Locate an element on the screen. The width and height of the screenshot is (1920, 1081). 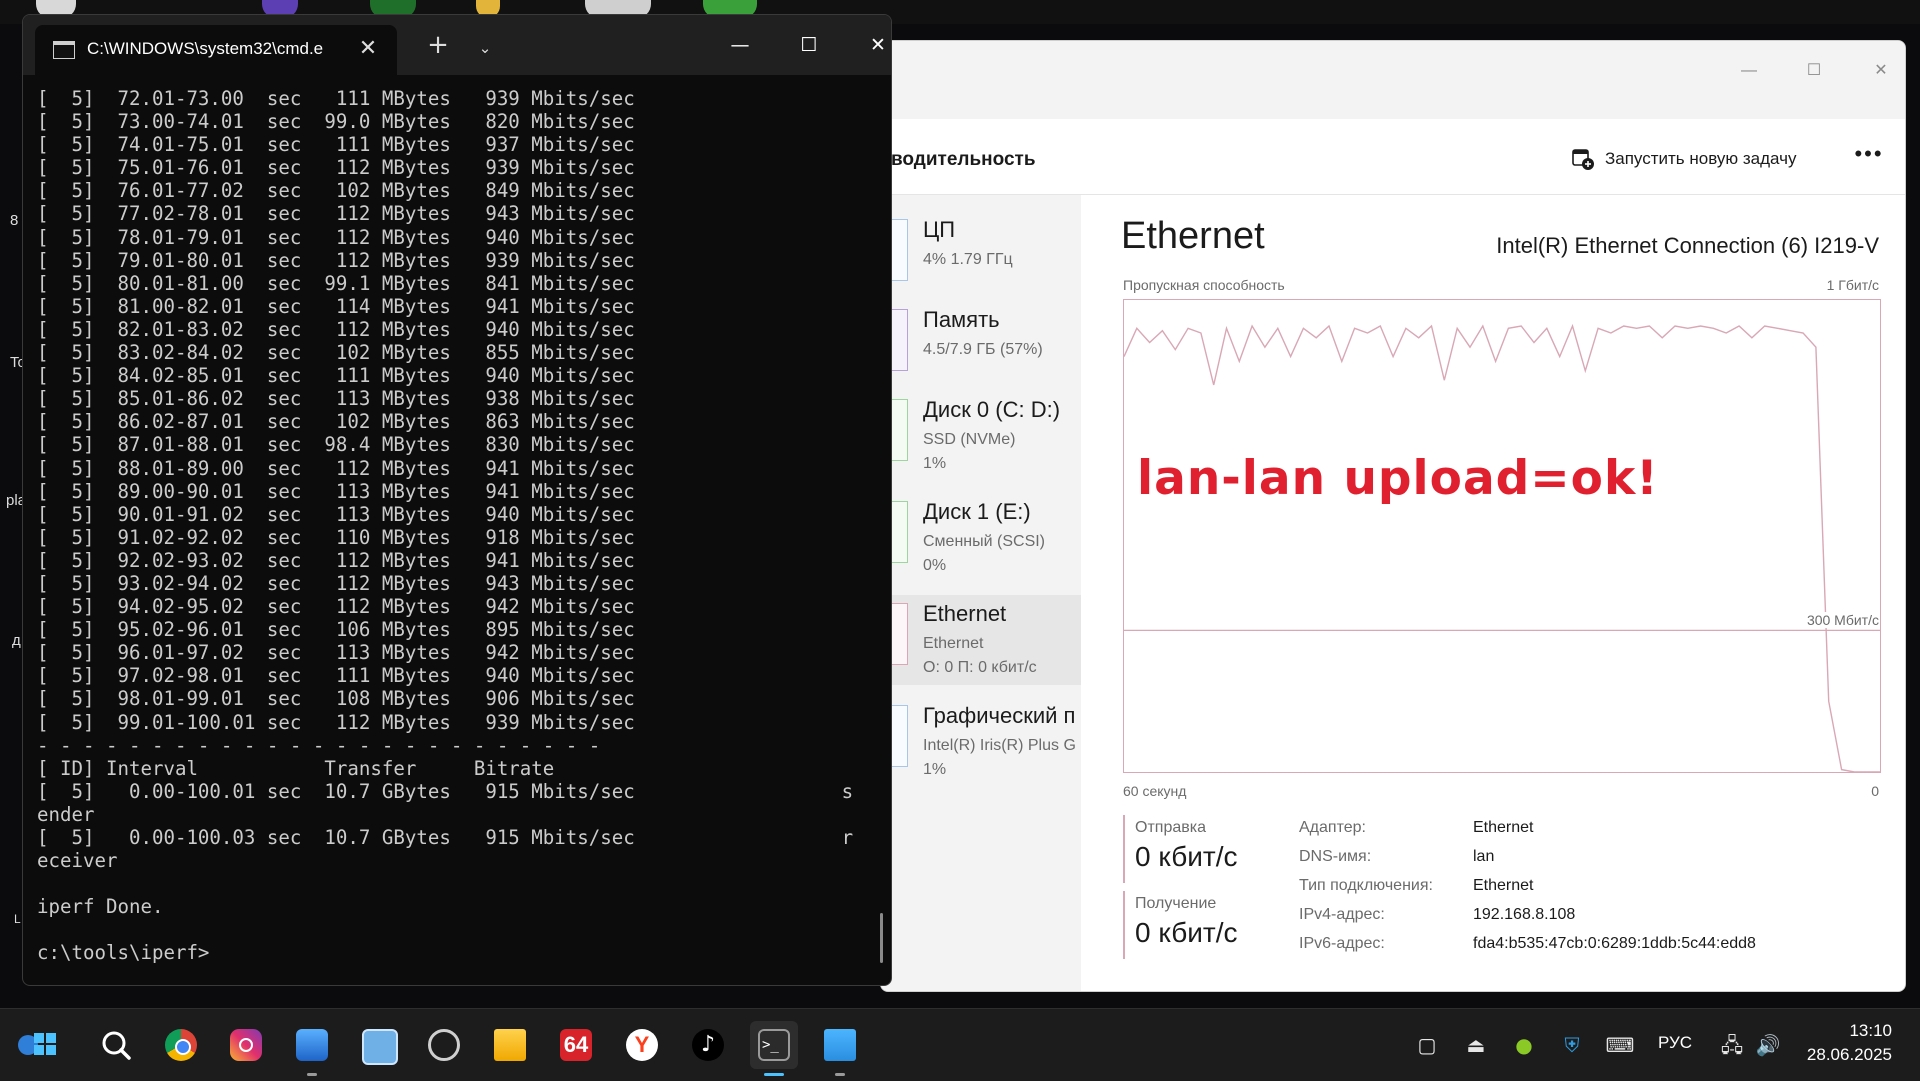
search-button is located at coordinates (116, 1045).